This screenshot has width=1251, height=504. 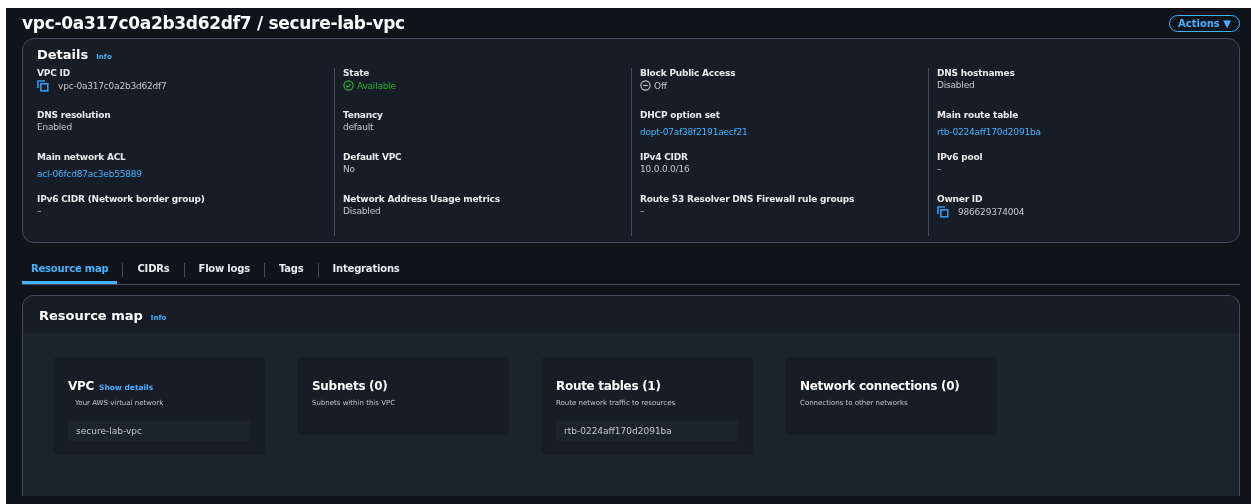 What do you see at coordinates (880, 386) in the screenshot?
I see `card-title: Network connections (0)` at bounding box center [880, 386].